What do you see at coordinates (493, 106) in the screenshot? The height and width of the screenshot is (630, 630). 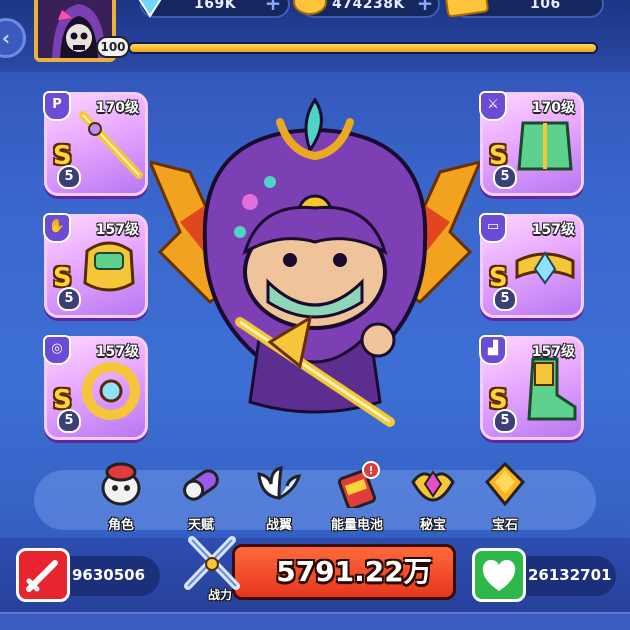 I see `armor-slot-icon: ⚔` at bounding box center [493, 106].